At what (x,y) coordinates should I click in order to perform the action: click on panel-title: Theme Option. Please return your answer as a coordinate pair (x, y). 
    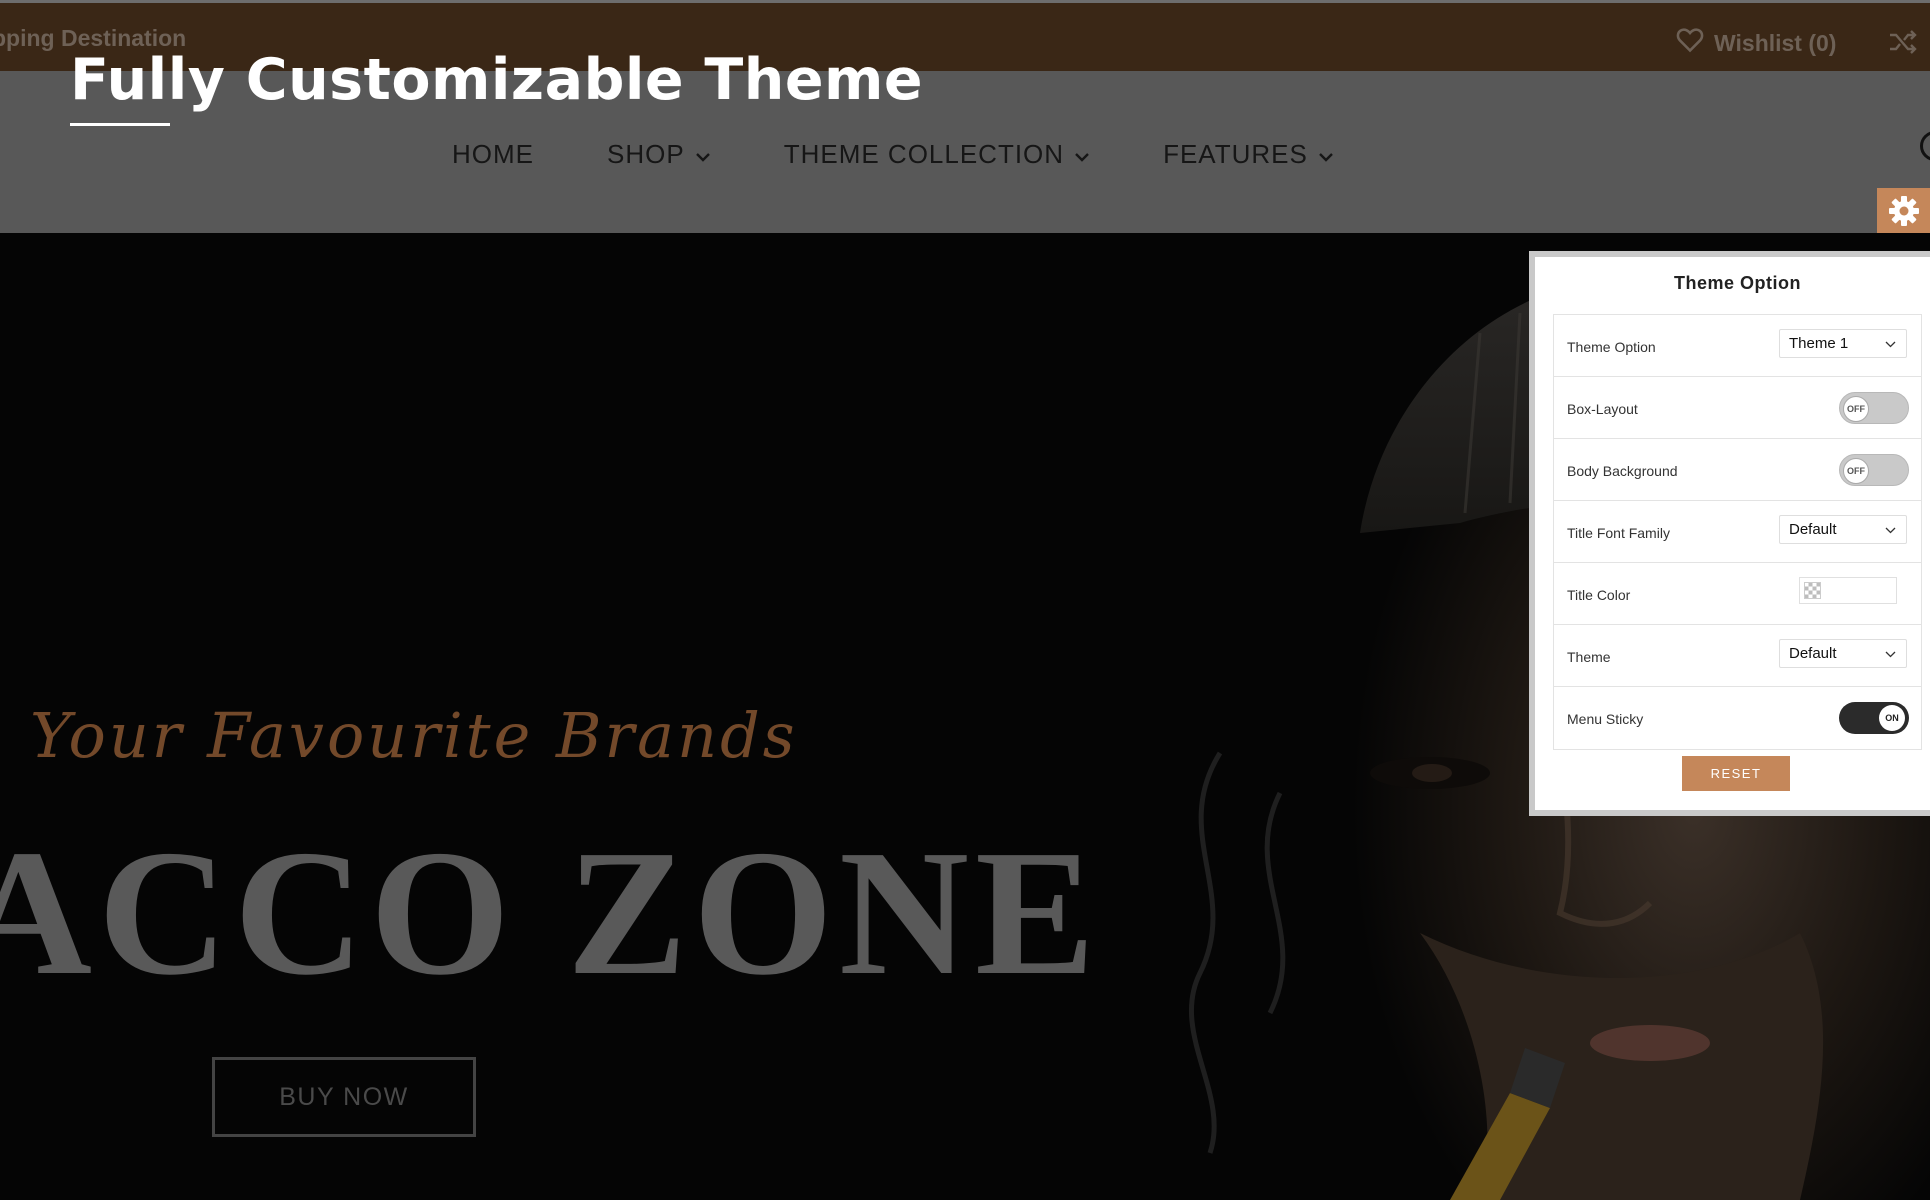
    Looking at the image, I should click on (1737, 283).